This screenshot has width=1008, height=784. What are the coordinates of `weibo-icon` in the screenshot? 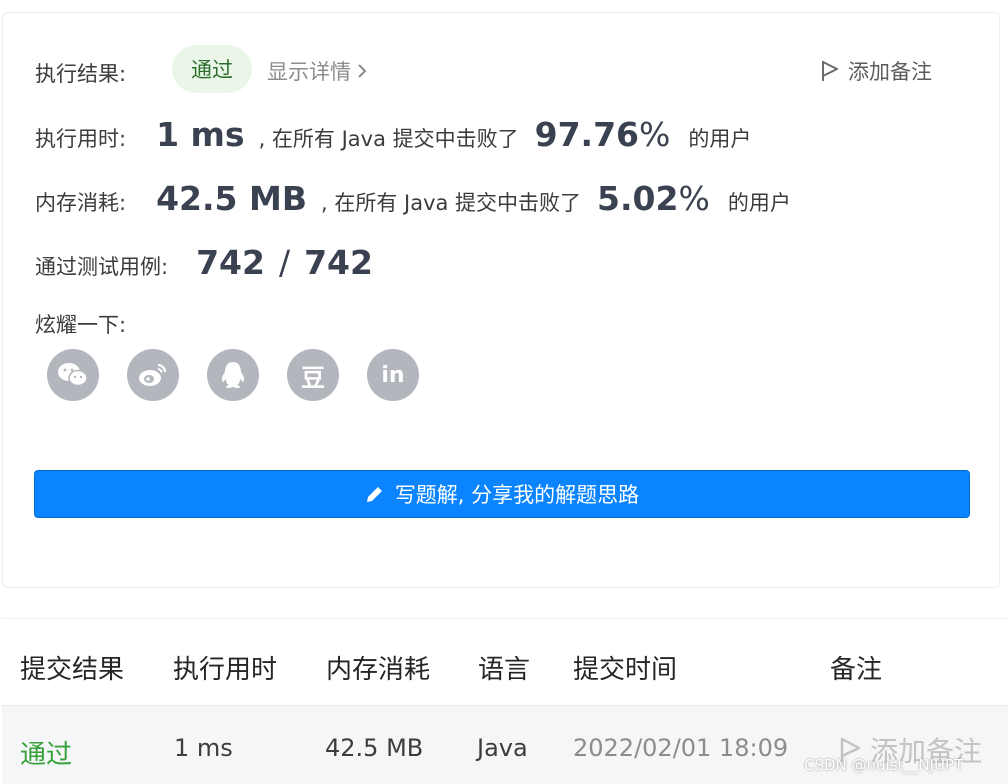 It's located at (153, 374).